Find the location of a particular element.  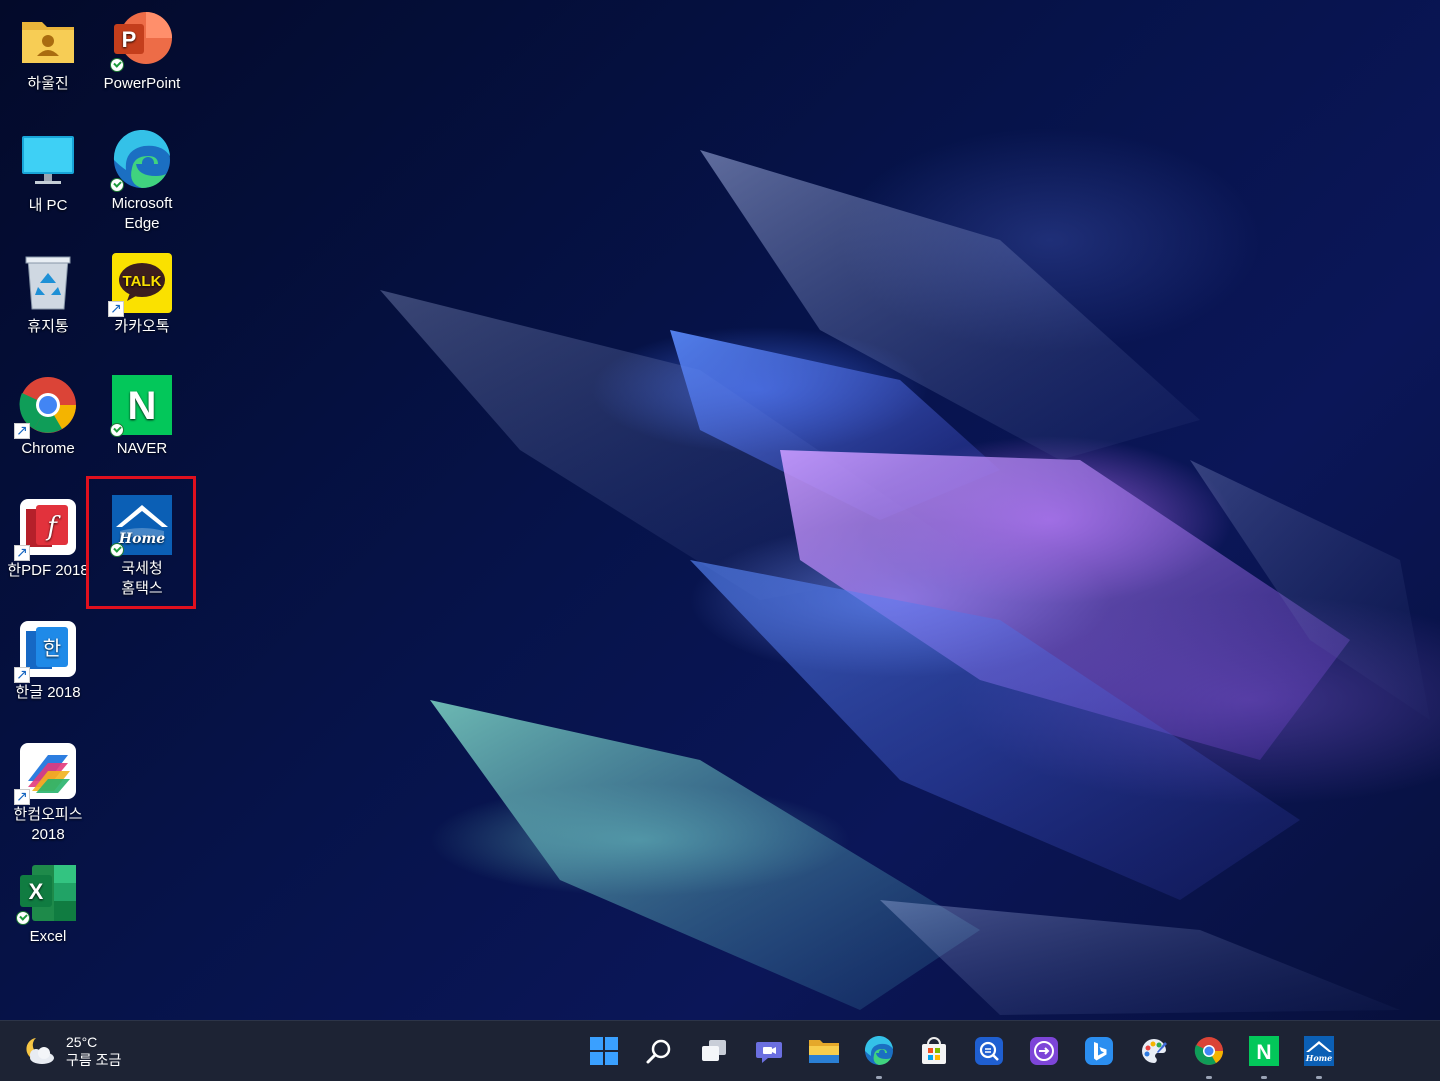

chat-button is located at coordinates (769, 1051).